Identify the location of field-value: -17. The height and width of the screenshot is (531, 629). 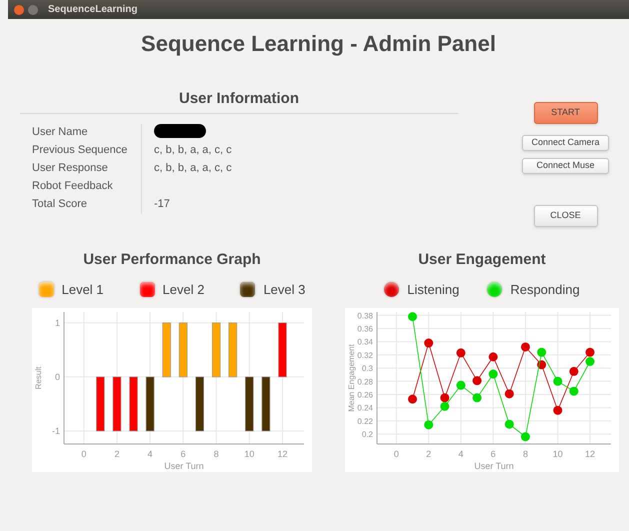
(162, 204).